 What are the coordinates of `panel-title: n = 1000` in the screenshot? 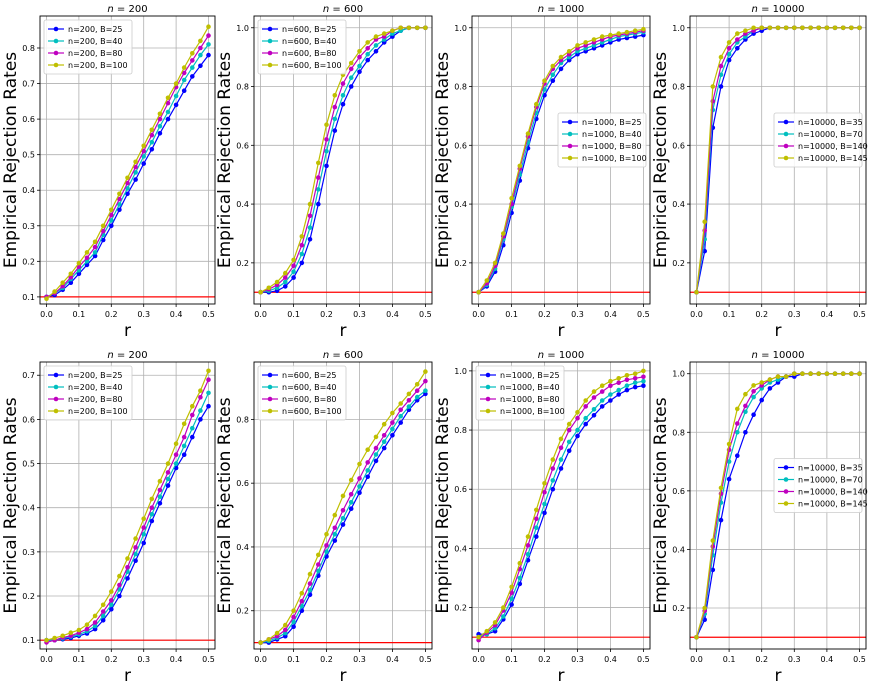 It's located at (561, 9).